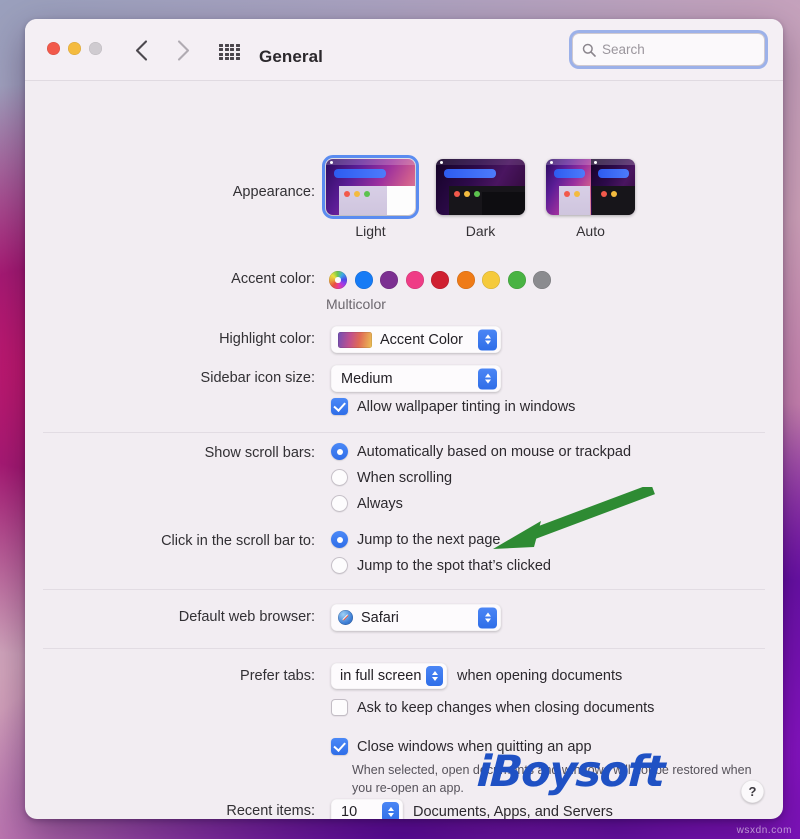  What do you see at coordinates (466, 406) in the screenshot?
I see `wallpaper-tinting-label: Allow wallpaper tinting in windows` at bounding box center [466, 406].